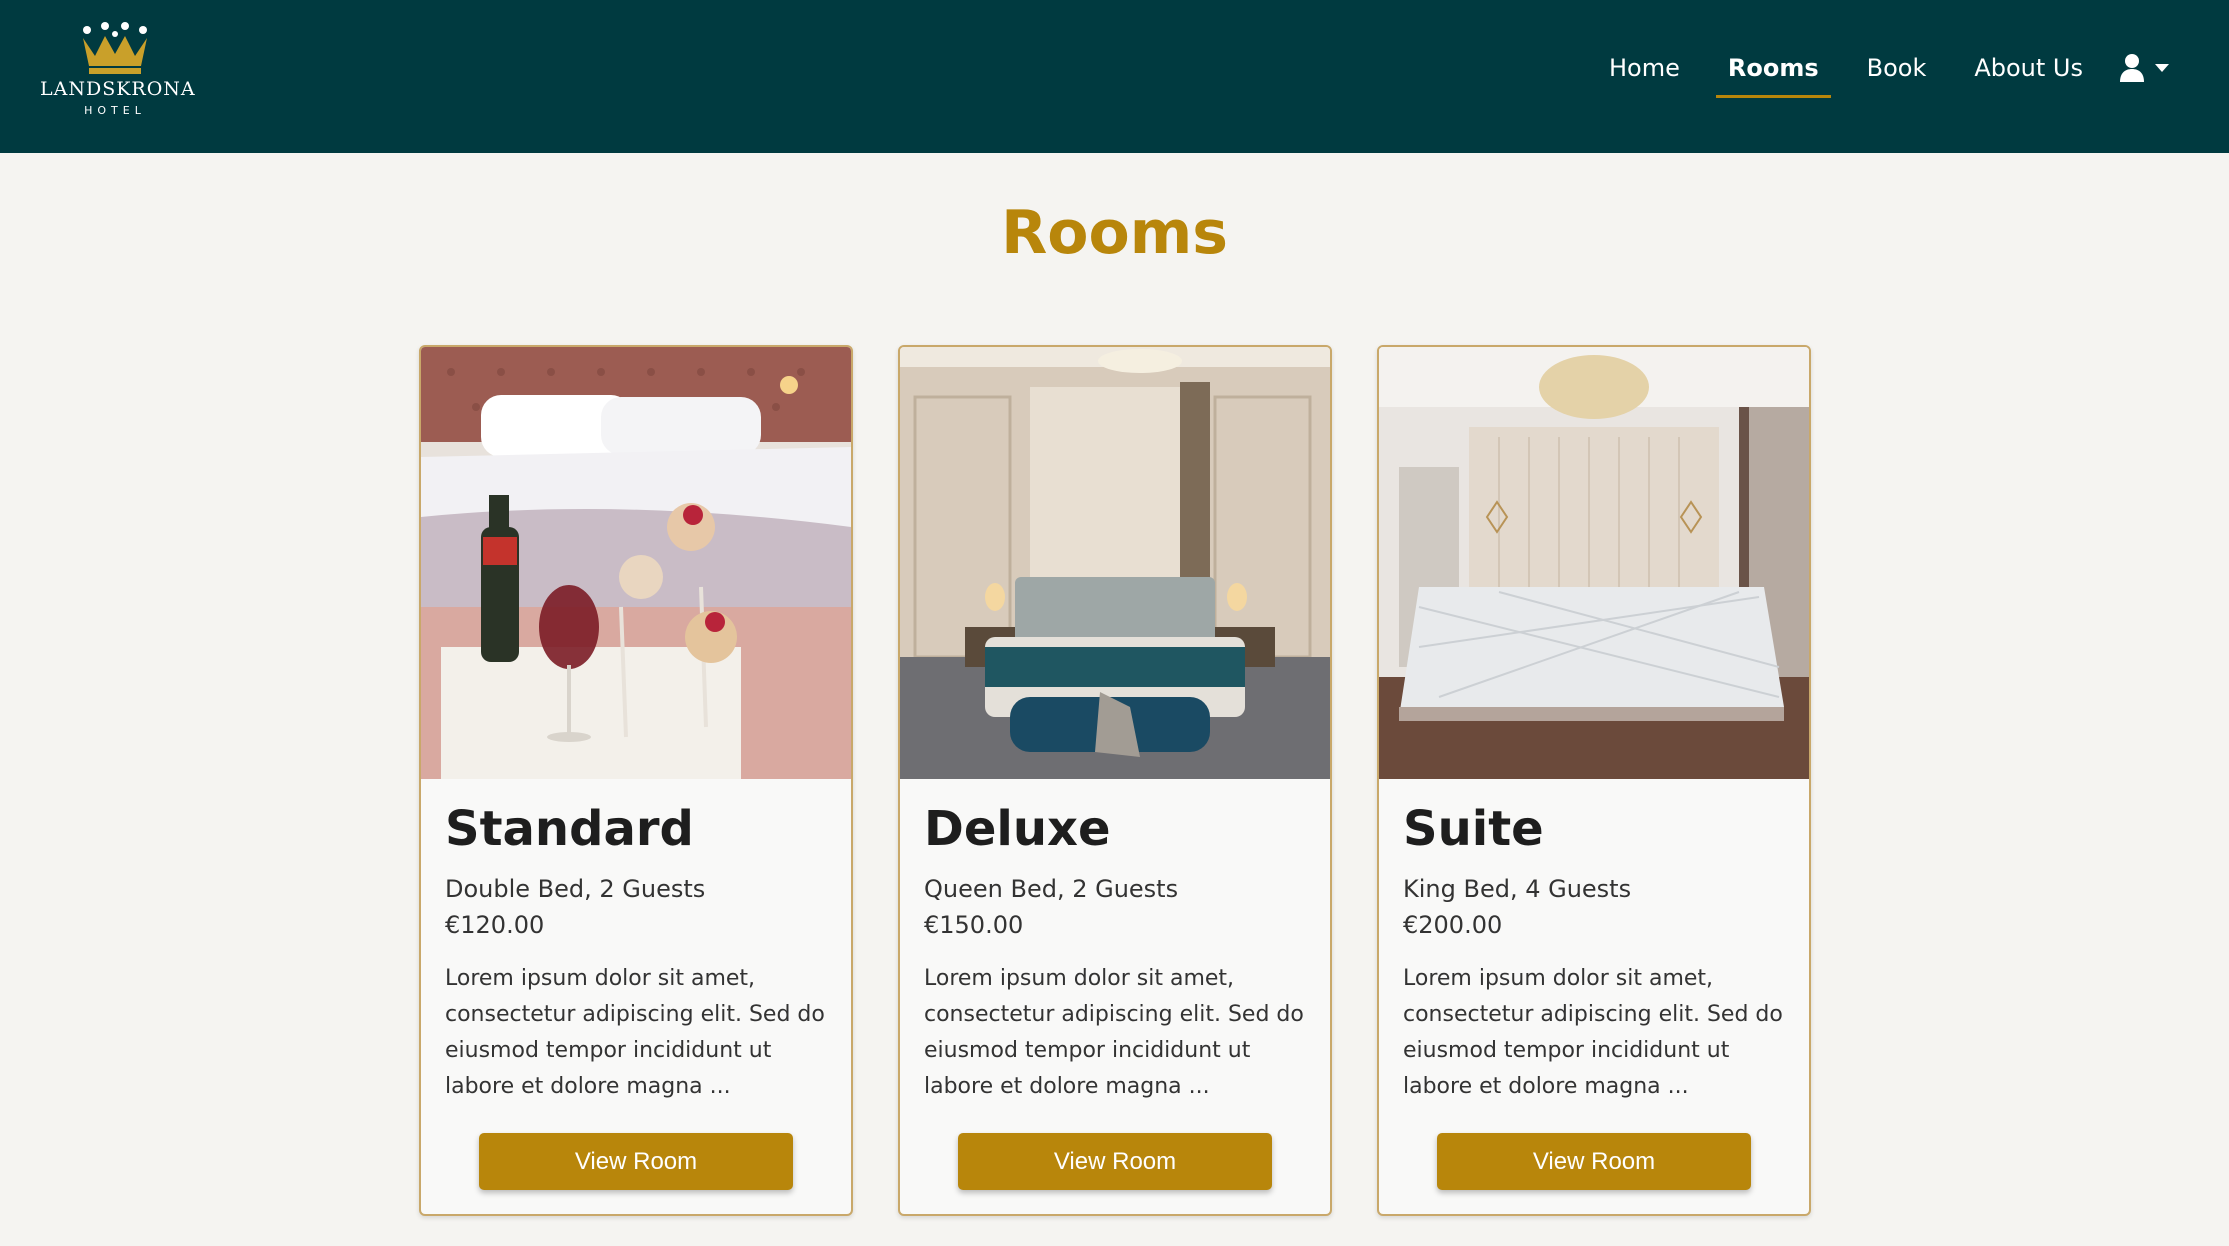 The image size is (2229, 1246). Describe the element at coordinates (1897, 68) in the screenshot. I see `nav-book: Book` at that location.